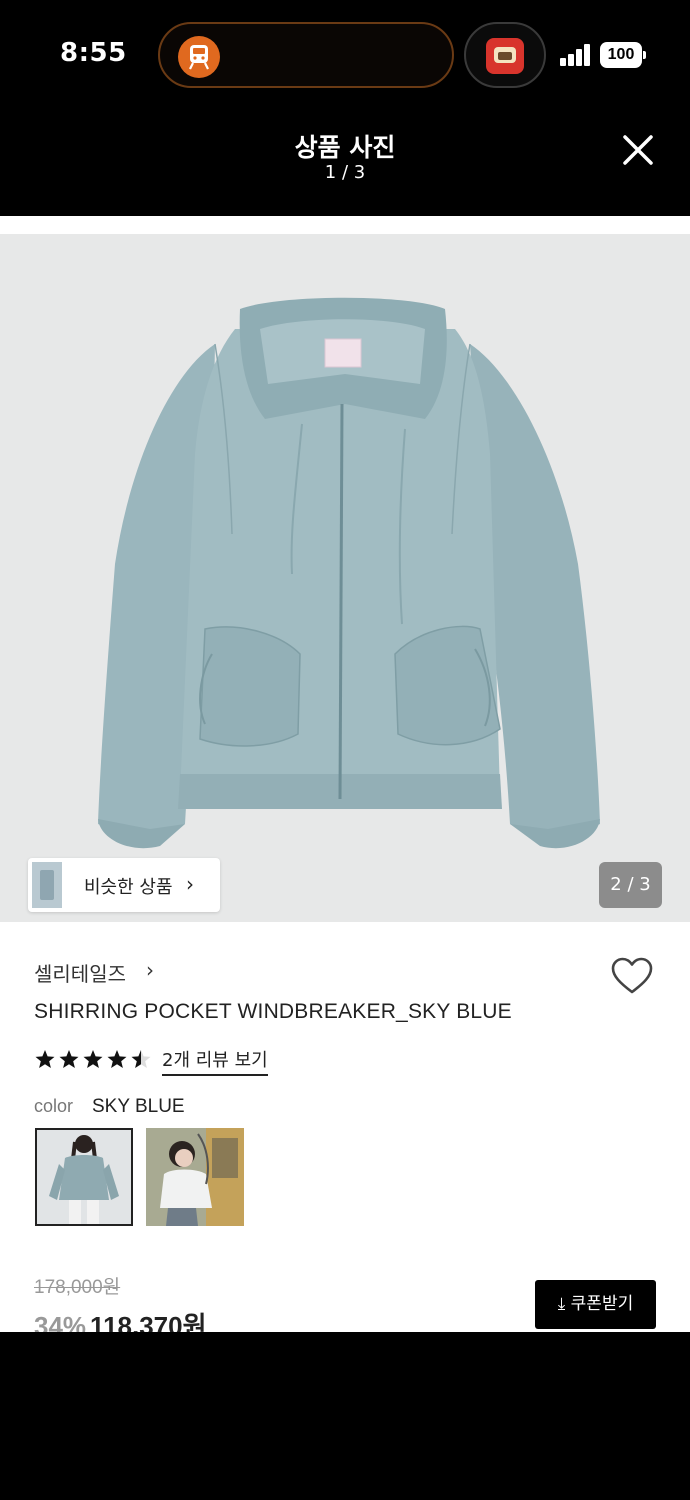 This screenshot has height=1500, width=690. I want to click on live-activity-app, so click(505, 55).